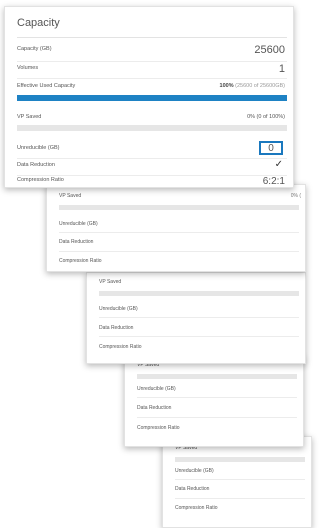 This screenshot has height=528, width=320. Describe the element at coordinates (152, 51) in the screenshot. I see `capacity-row: Capacity (GB) 25600` at that location.